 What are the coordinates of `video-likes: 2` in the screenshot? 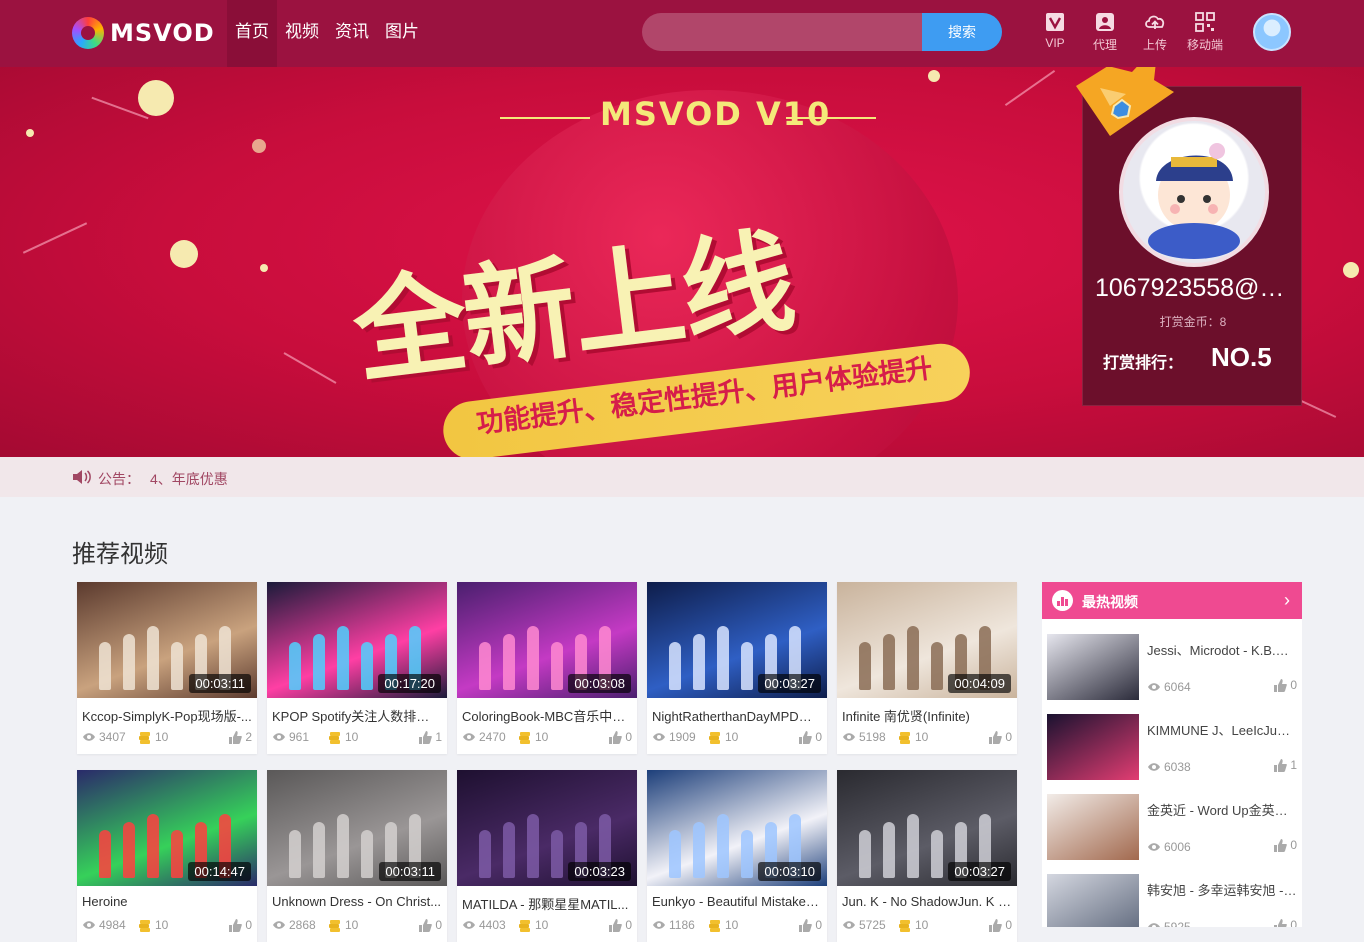 It's located at (240, 737).